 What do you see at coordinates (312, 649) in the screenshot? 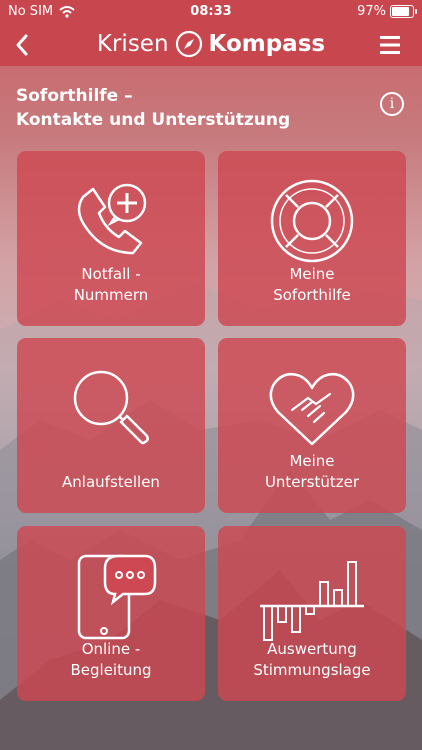
I see `tile-label-line1: Auswertung` at bounding box center [312, 649].